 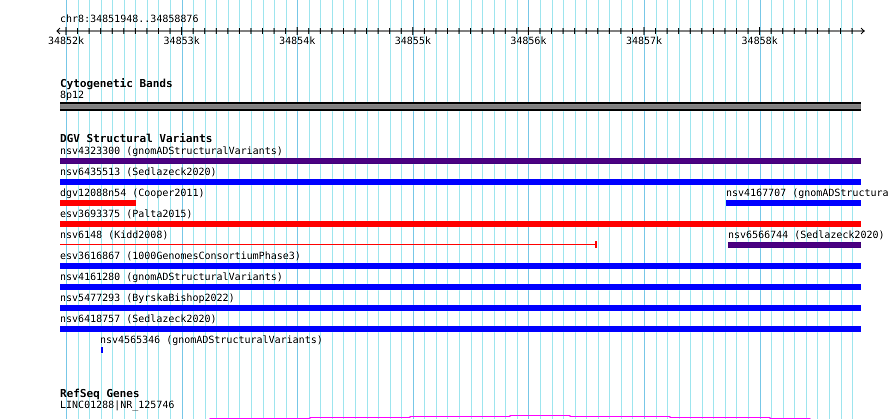 What do you see at coordinates (328, 244) in the screenshot?
I see `variant-line` at bounding box center [328, 244].